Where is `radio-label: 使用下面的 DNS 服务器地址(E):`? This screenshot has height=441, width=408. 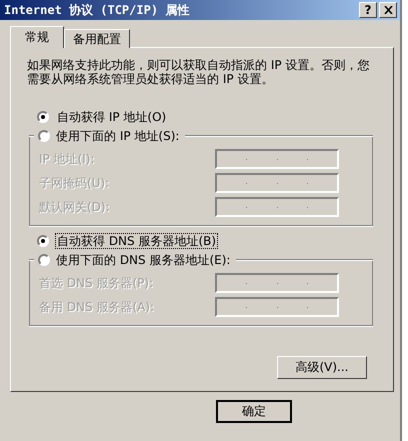 radio-label: 使用下面的 DNS 服务器地址(E): is located at coordinates (143, 260).